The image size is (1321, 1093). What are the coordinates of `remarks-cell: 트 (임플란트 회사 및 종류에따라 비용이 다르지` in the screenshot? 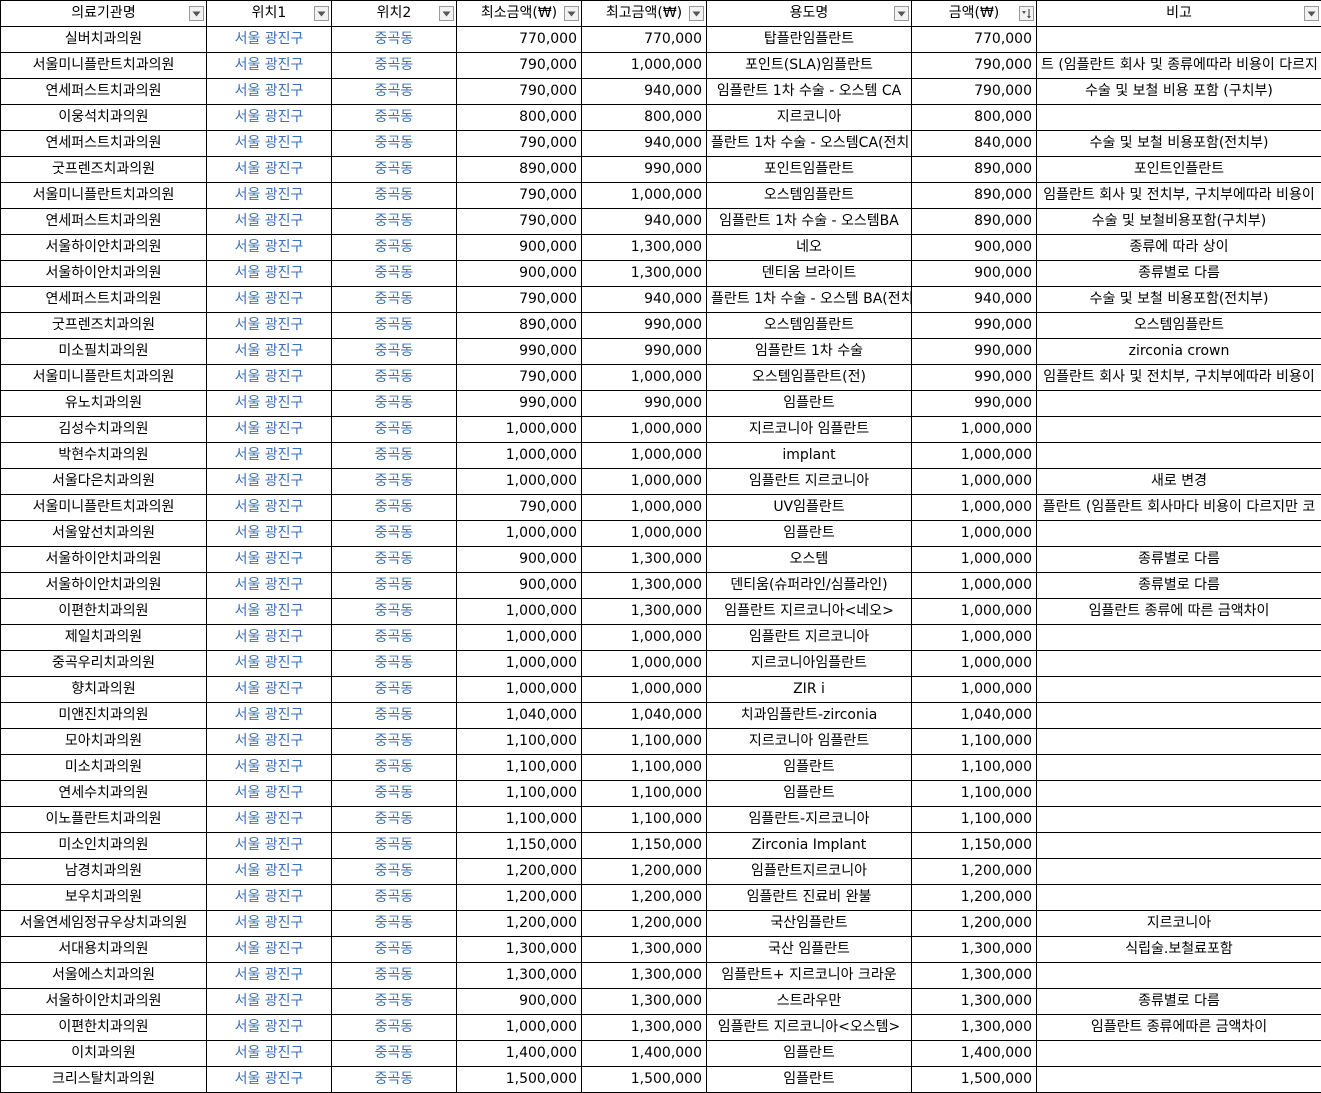 It's located at (1178, 65).